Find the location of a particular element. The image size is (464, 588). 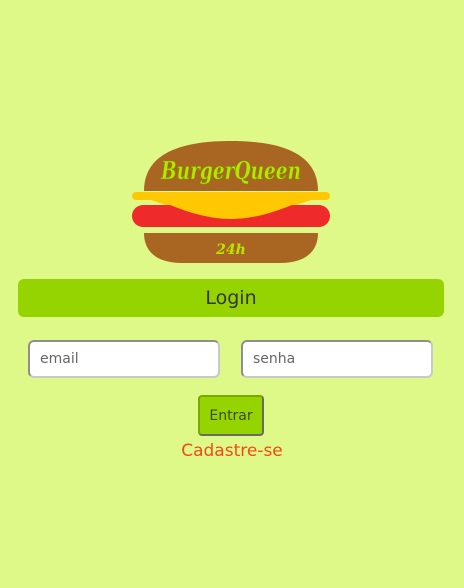

password-input is located at coordinates (337, 359).